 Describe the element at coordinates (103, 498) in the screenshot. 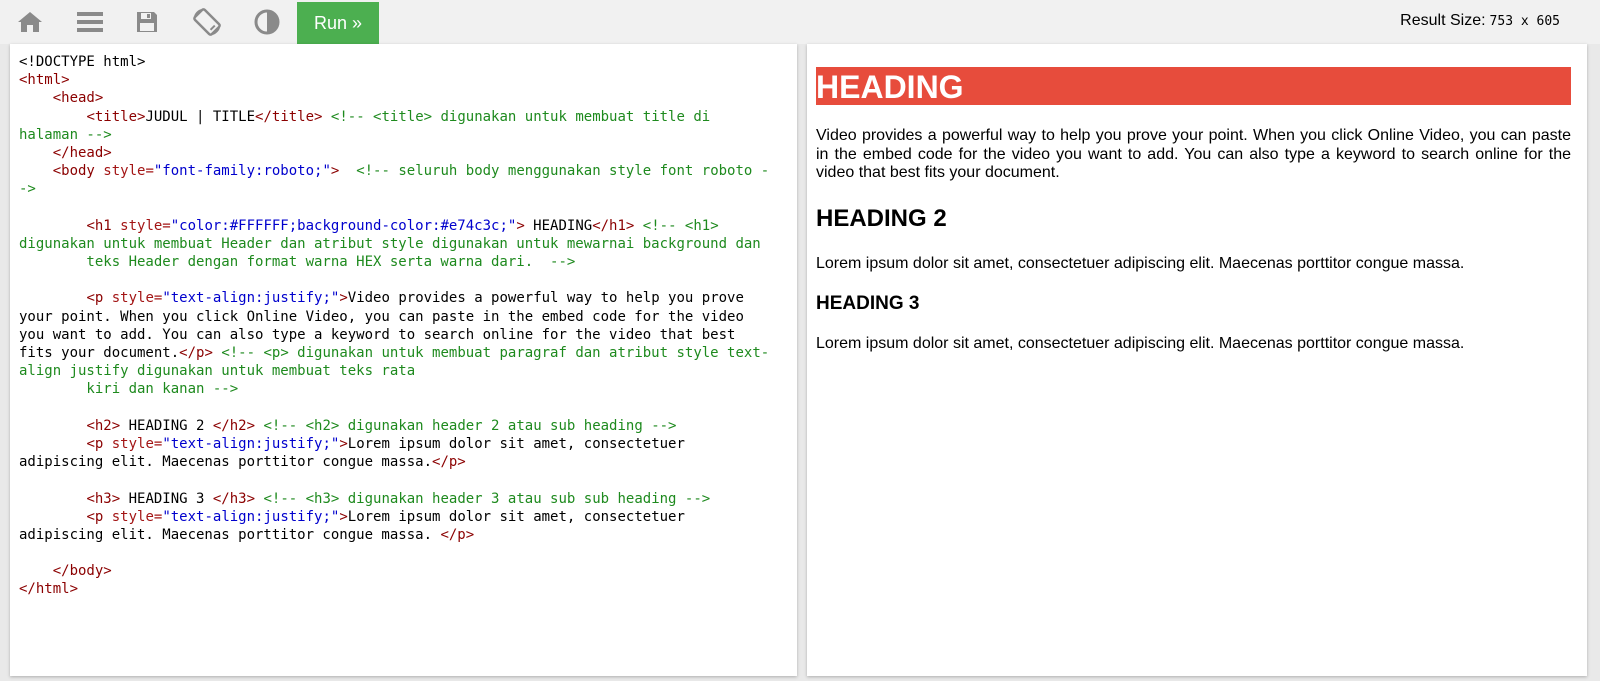

I see `code-token: <h3>` at that location.